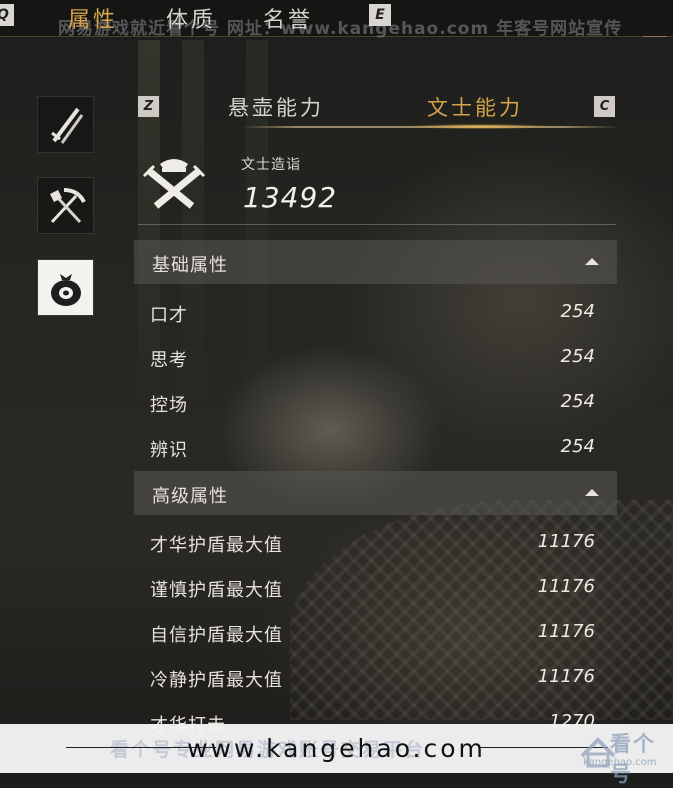  I want to click on attribute-row: 思考 254, so click(375, 356).